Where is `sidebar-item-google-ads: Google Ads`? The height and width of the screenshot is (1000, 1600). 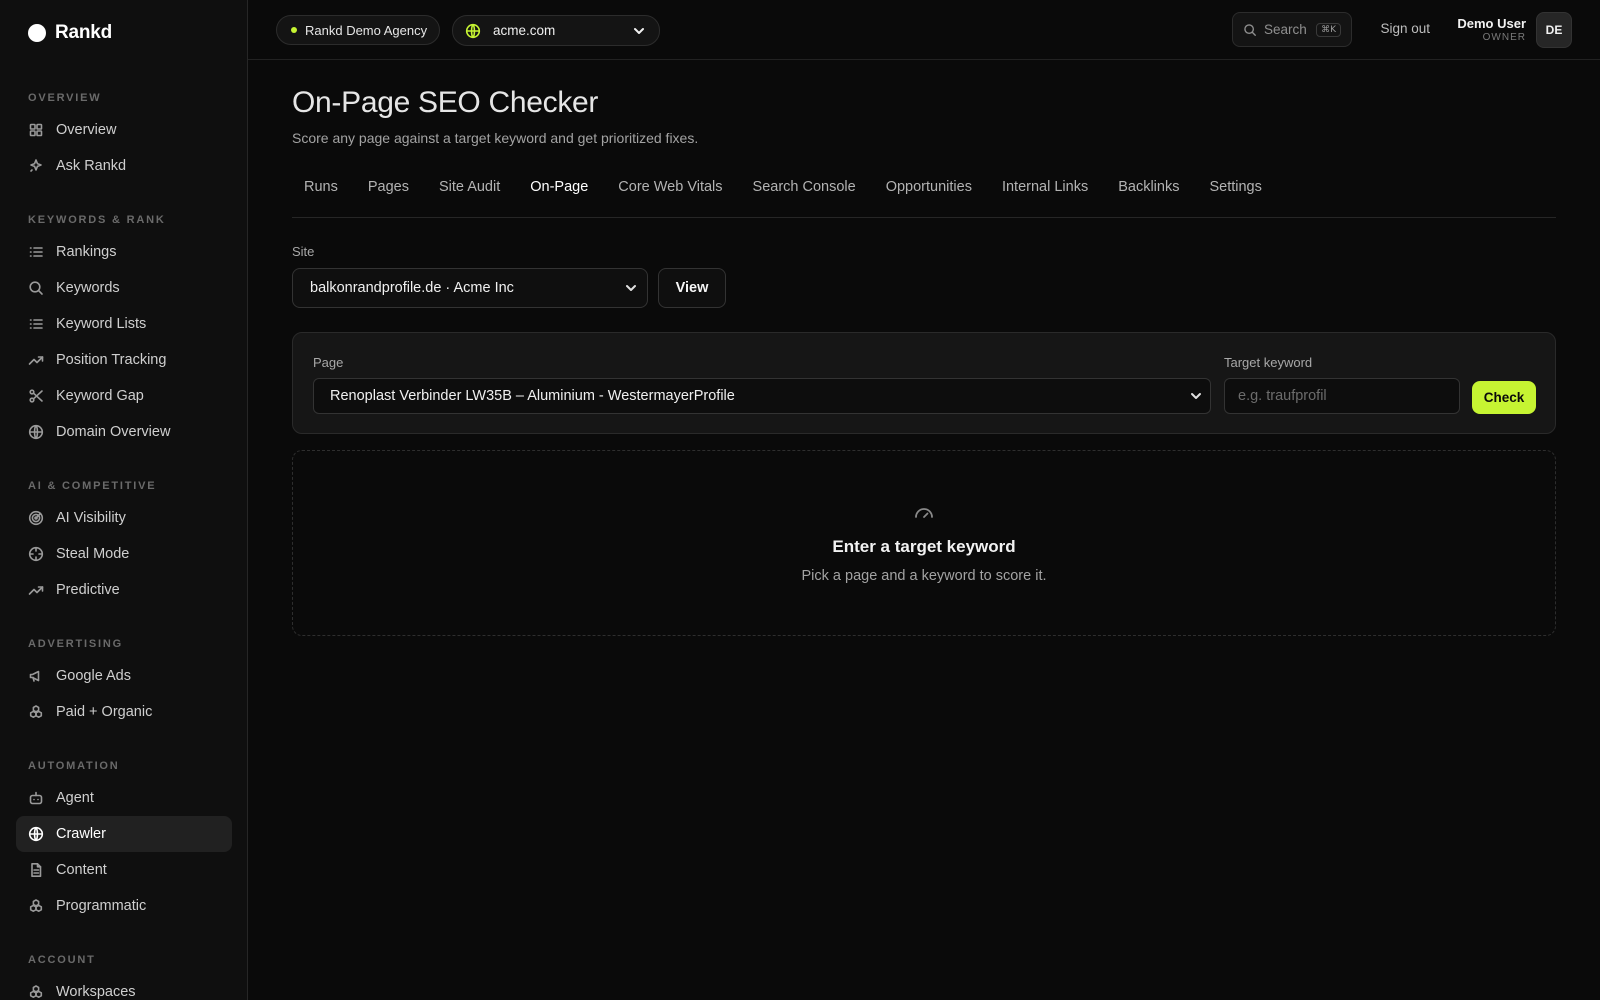 sidebar-item-google-ads: Google Ads is located at coordinates (124, 676).